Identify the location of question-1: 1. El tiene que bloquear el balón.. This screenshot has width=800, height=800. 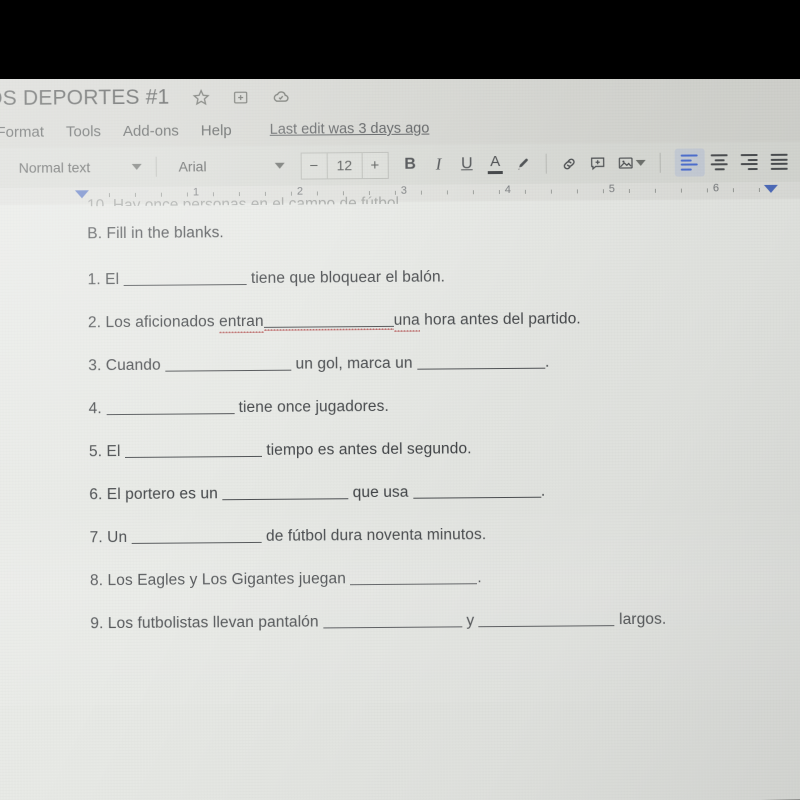
(437, 276).